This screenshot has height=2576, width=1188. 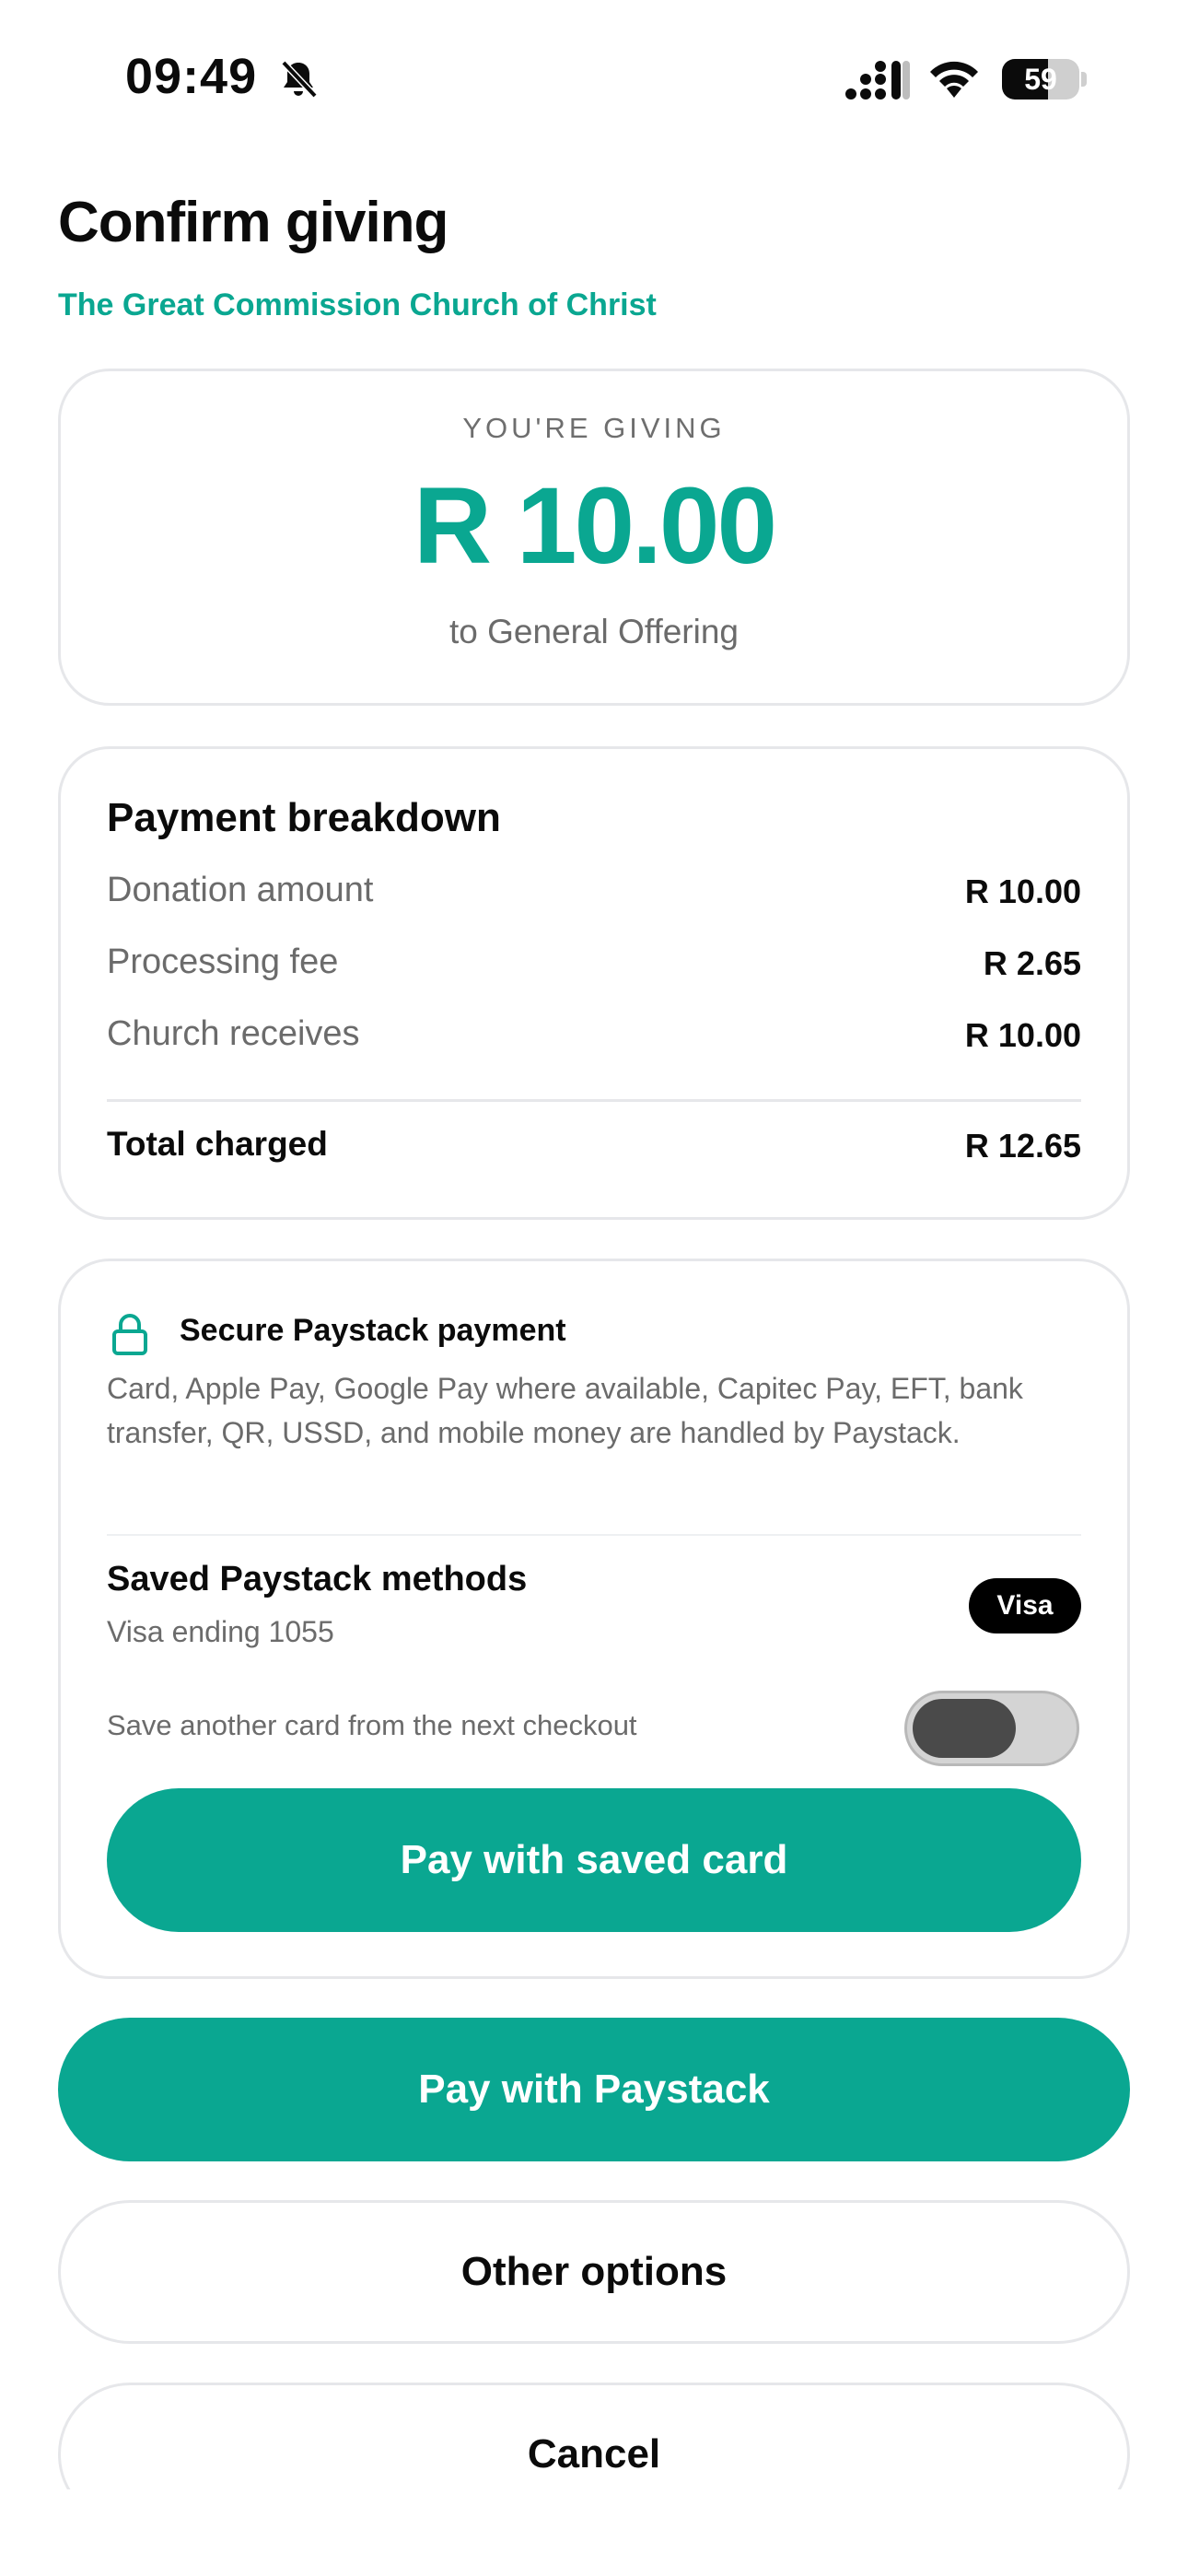 I want to click on battery-body: 59, so click(x=1040, y=79).